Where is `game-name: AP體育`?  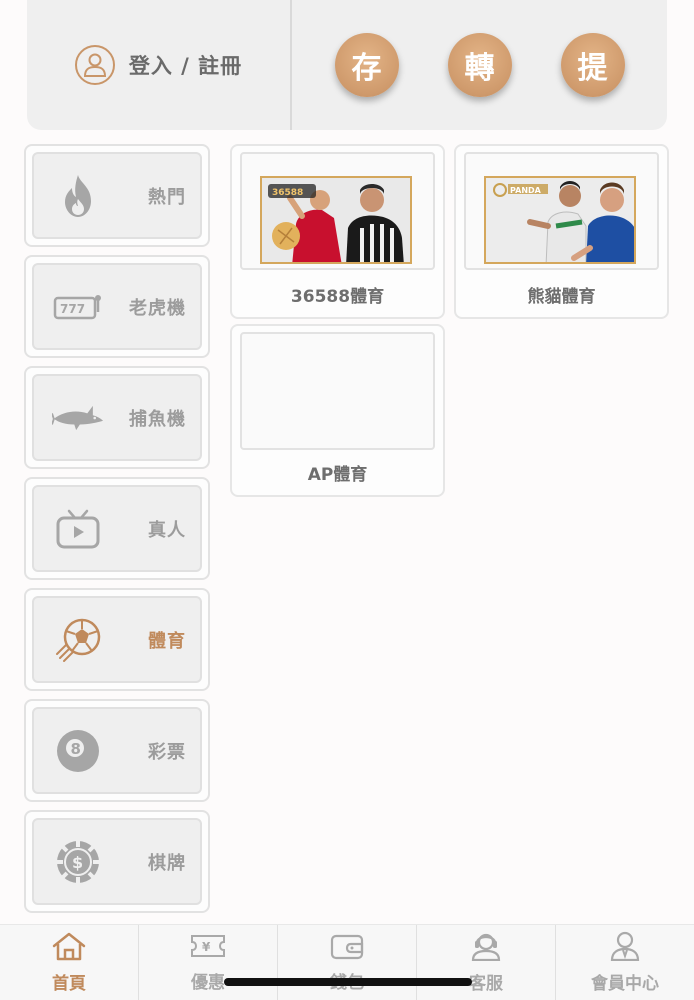 game-name: AP體育 is located at coordinates (337, 475).